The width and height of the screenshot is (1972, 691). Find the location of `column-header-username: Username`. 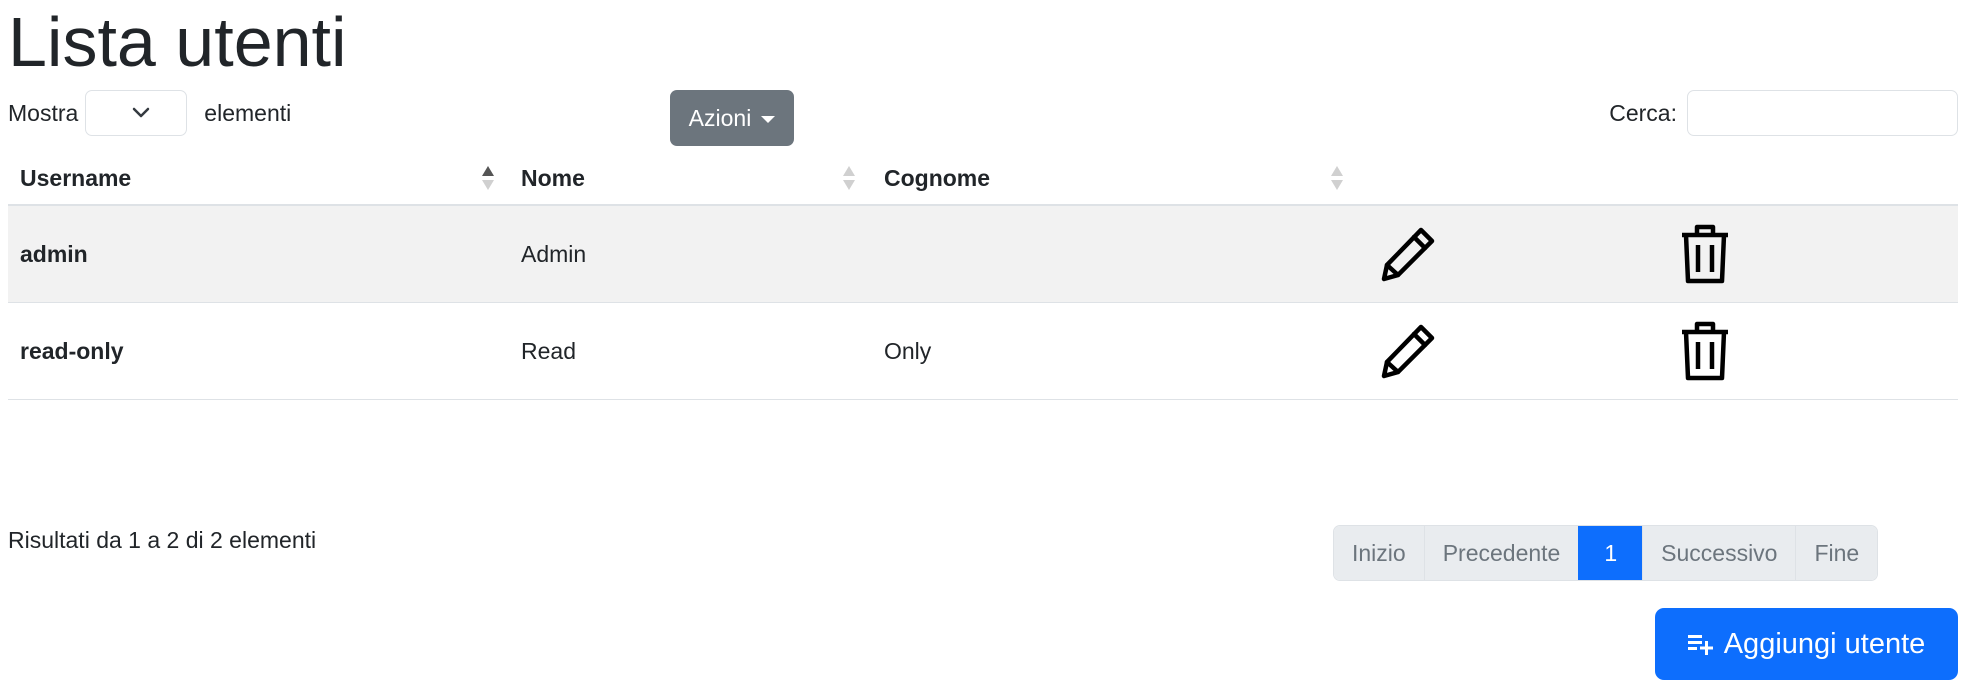

column-header-username: Username is located at coordinates (75, 178).